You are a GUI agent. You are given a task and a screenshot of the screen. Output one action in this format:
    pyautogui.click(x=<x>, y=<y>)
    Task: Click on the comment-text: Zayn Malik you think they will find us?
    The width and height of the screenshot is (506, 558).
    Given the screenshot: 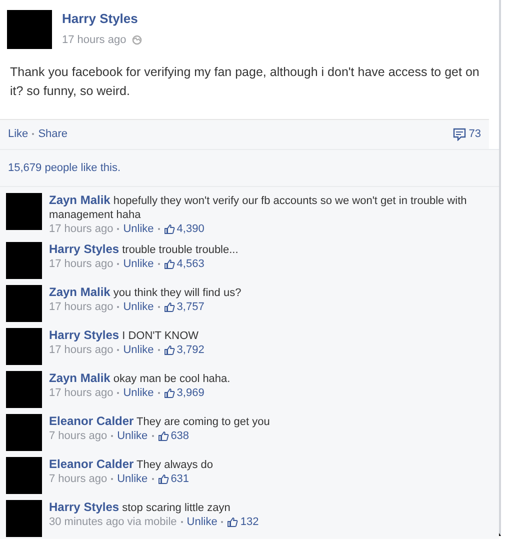 What is the action you would take?
    pyautogui.click(x=145, y=292)
    